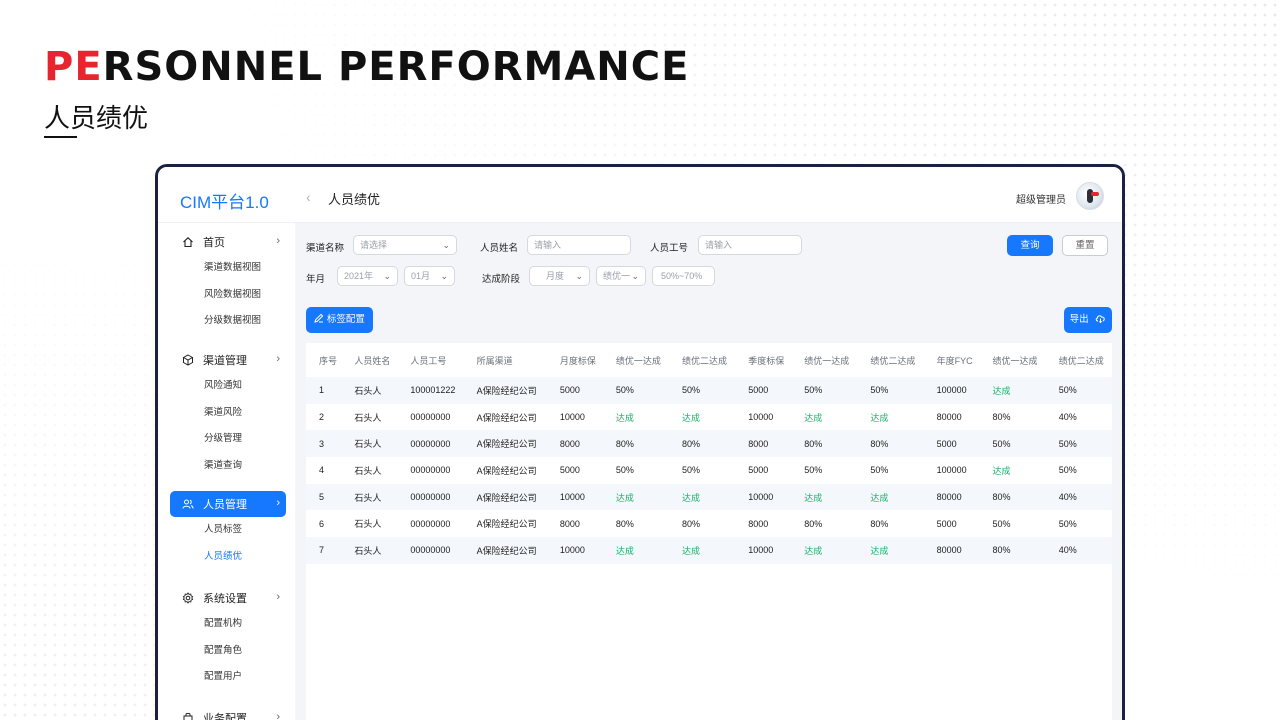  I want to click on export-button: 导出, so click(1088, 320).